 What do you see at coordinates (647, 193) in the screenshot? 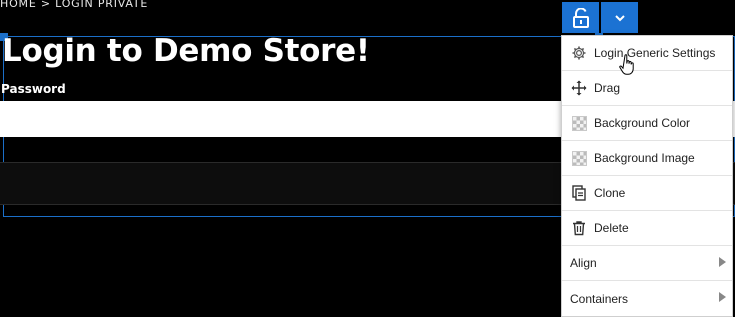
I see `menu-item-clone: Clone` at bounding box center [647, 193].